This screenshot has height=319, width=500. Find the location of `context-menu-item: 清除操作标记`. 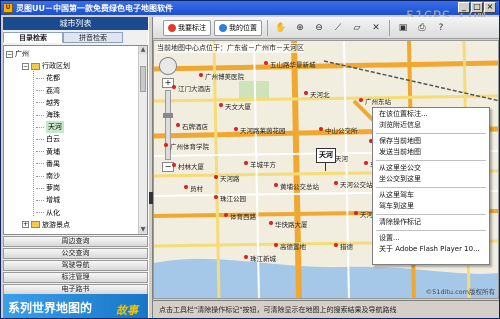

context-menu-item: 清除操作标记 is located at coordinates (431, 222).